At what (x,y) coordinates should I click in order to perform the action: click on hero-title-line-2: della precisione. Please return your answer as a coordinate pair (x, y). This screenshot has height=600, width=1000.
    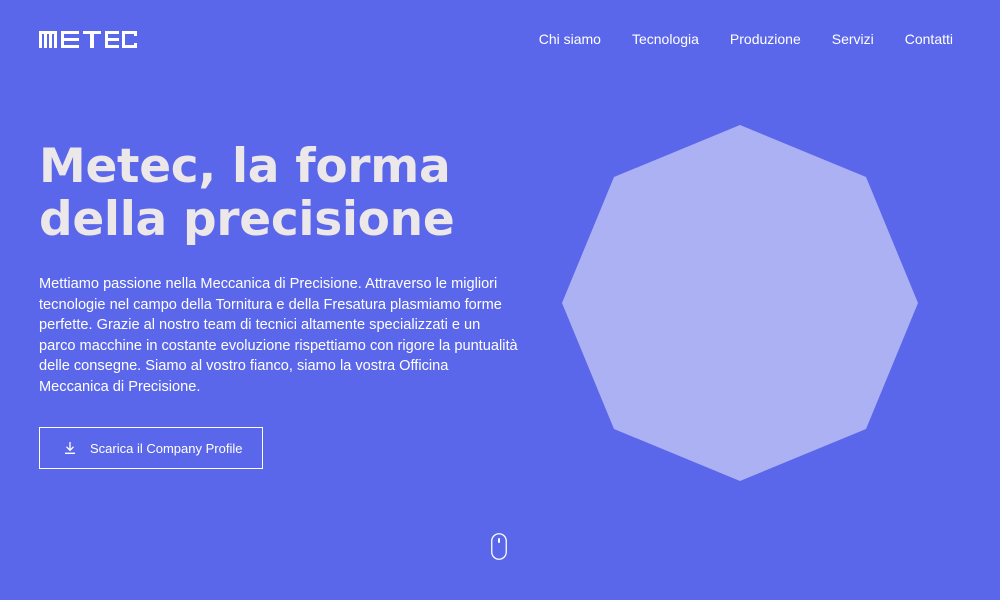
    Looking at the image, I should click on (247, 219).